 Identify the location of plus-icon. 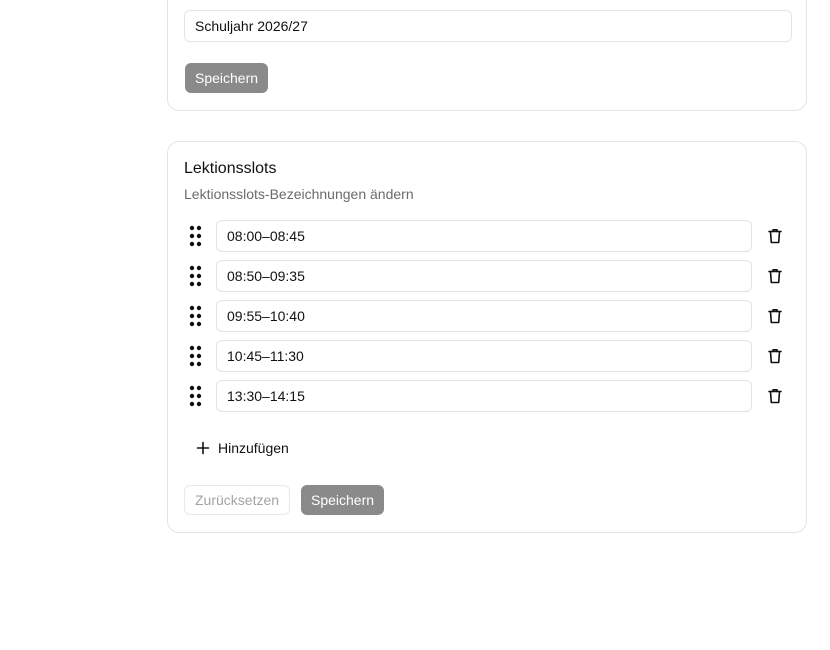
(203, 448).